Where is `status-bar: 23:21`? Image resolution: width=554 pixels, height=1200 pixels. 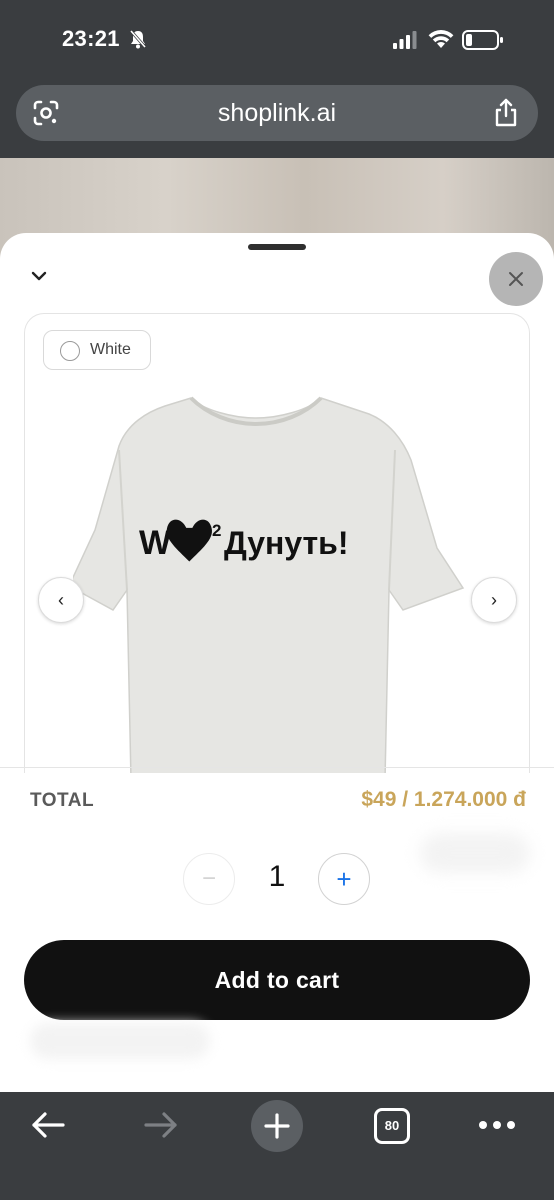 status-bar: 23:21 is located at coordinates (277, 40).